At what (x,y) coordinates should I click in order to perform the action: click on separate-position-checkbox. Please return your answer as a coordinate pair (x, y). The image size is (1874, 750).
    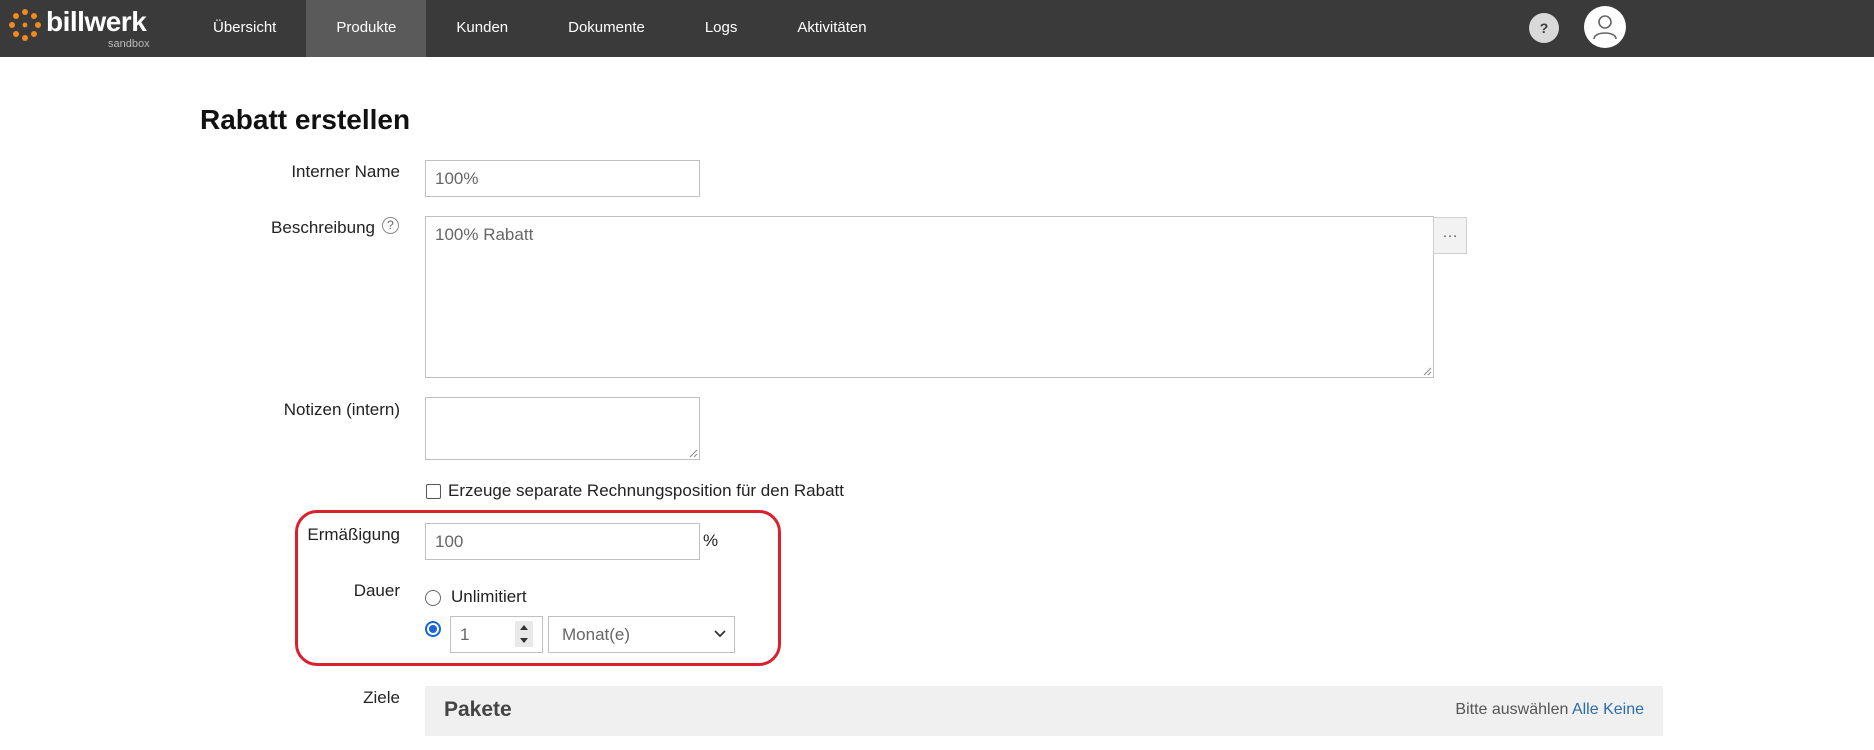
    Looking at the image, I should click on (433, 491).